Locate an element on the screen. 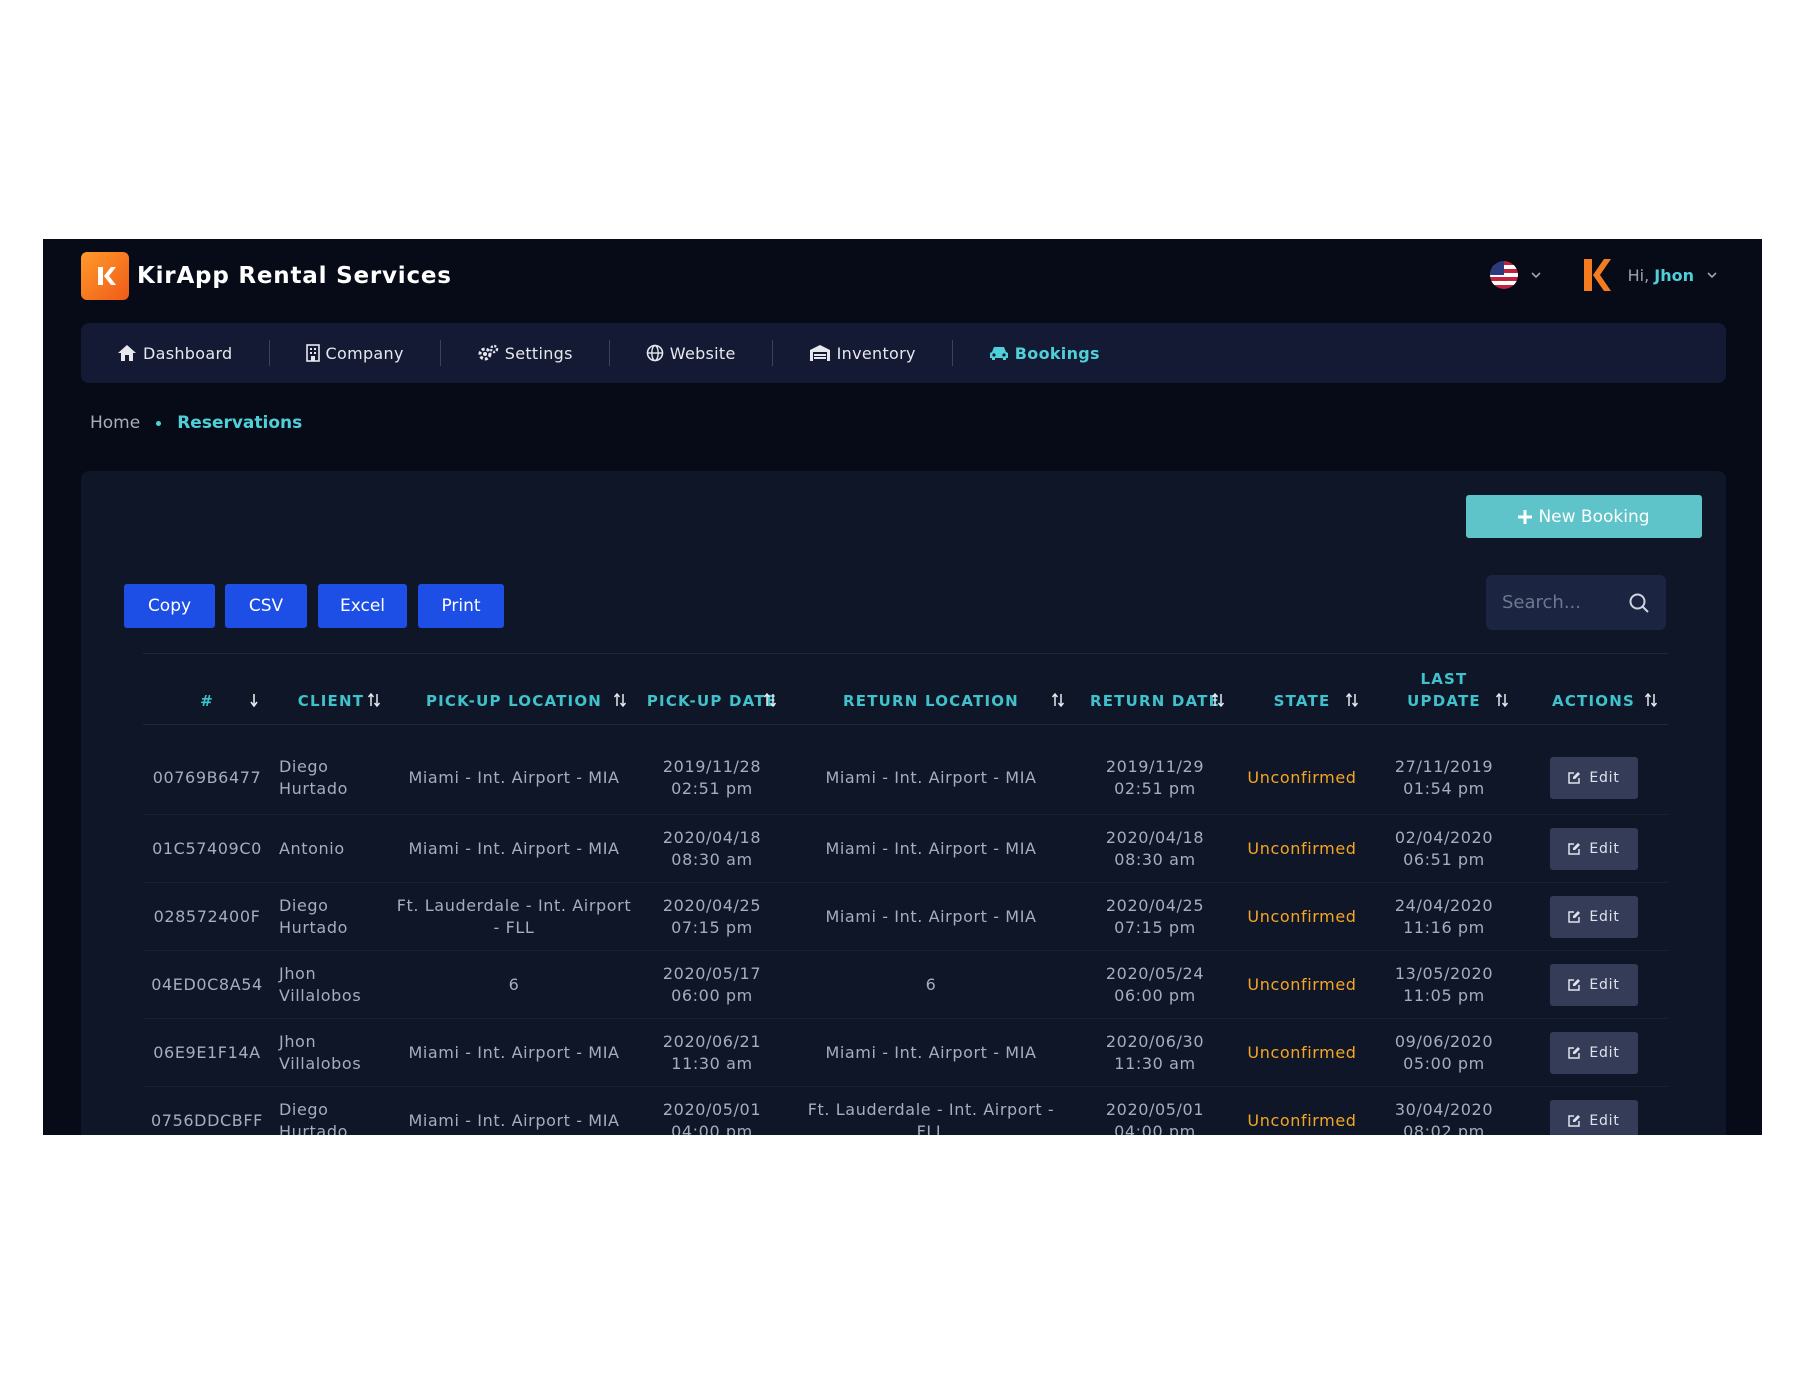 Image resolution: width=1800 pixels, height=1389 pixels. chevron-down-icon is located at coordinates (1536, 275).